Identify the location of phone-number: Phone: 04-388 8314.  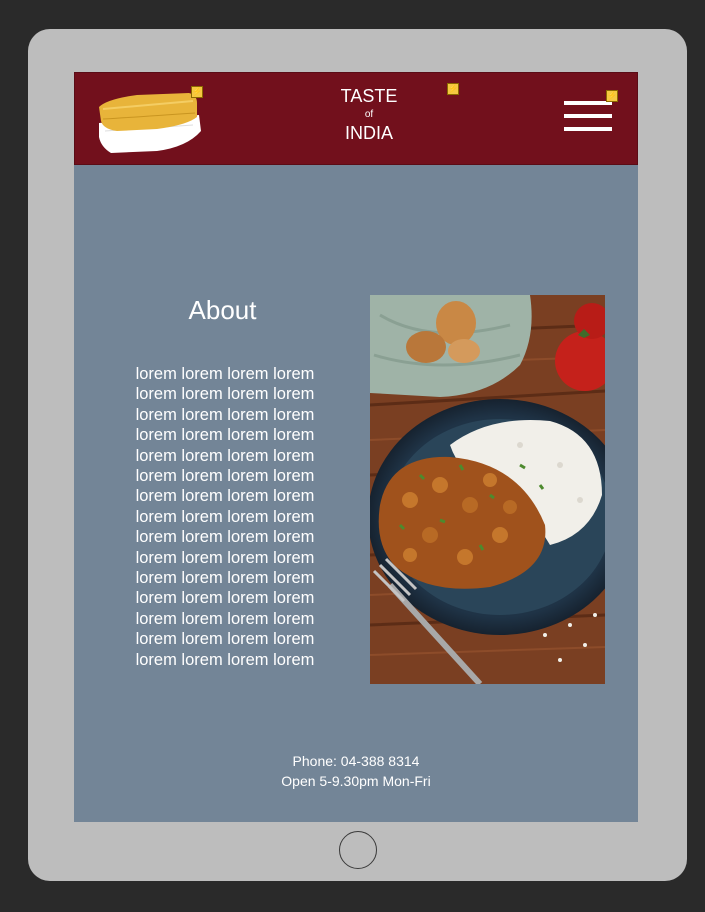
(356, 761).